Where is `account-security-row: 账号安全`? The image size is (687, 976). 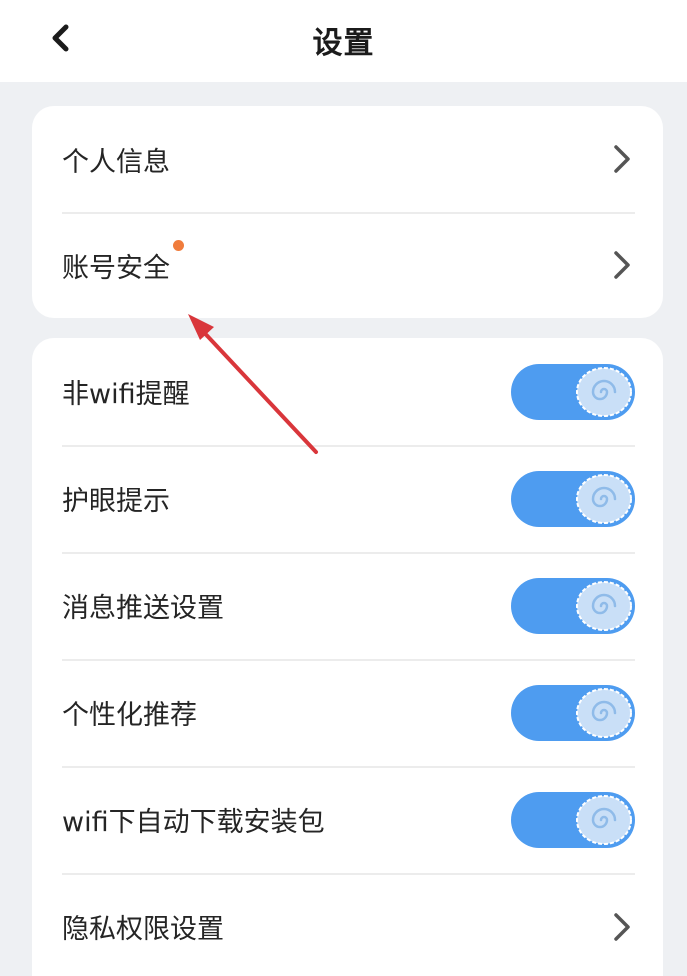 account-security-row: 账号安全 is located at coordinates (347, 265).